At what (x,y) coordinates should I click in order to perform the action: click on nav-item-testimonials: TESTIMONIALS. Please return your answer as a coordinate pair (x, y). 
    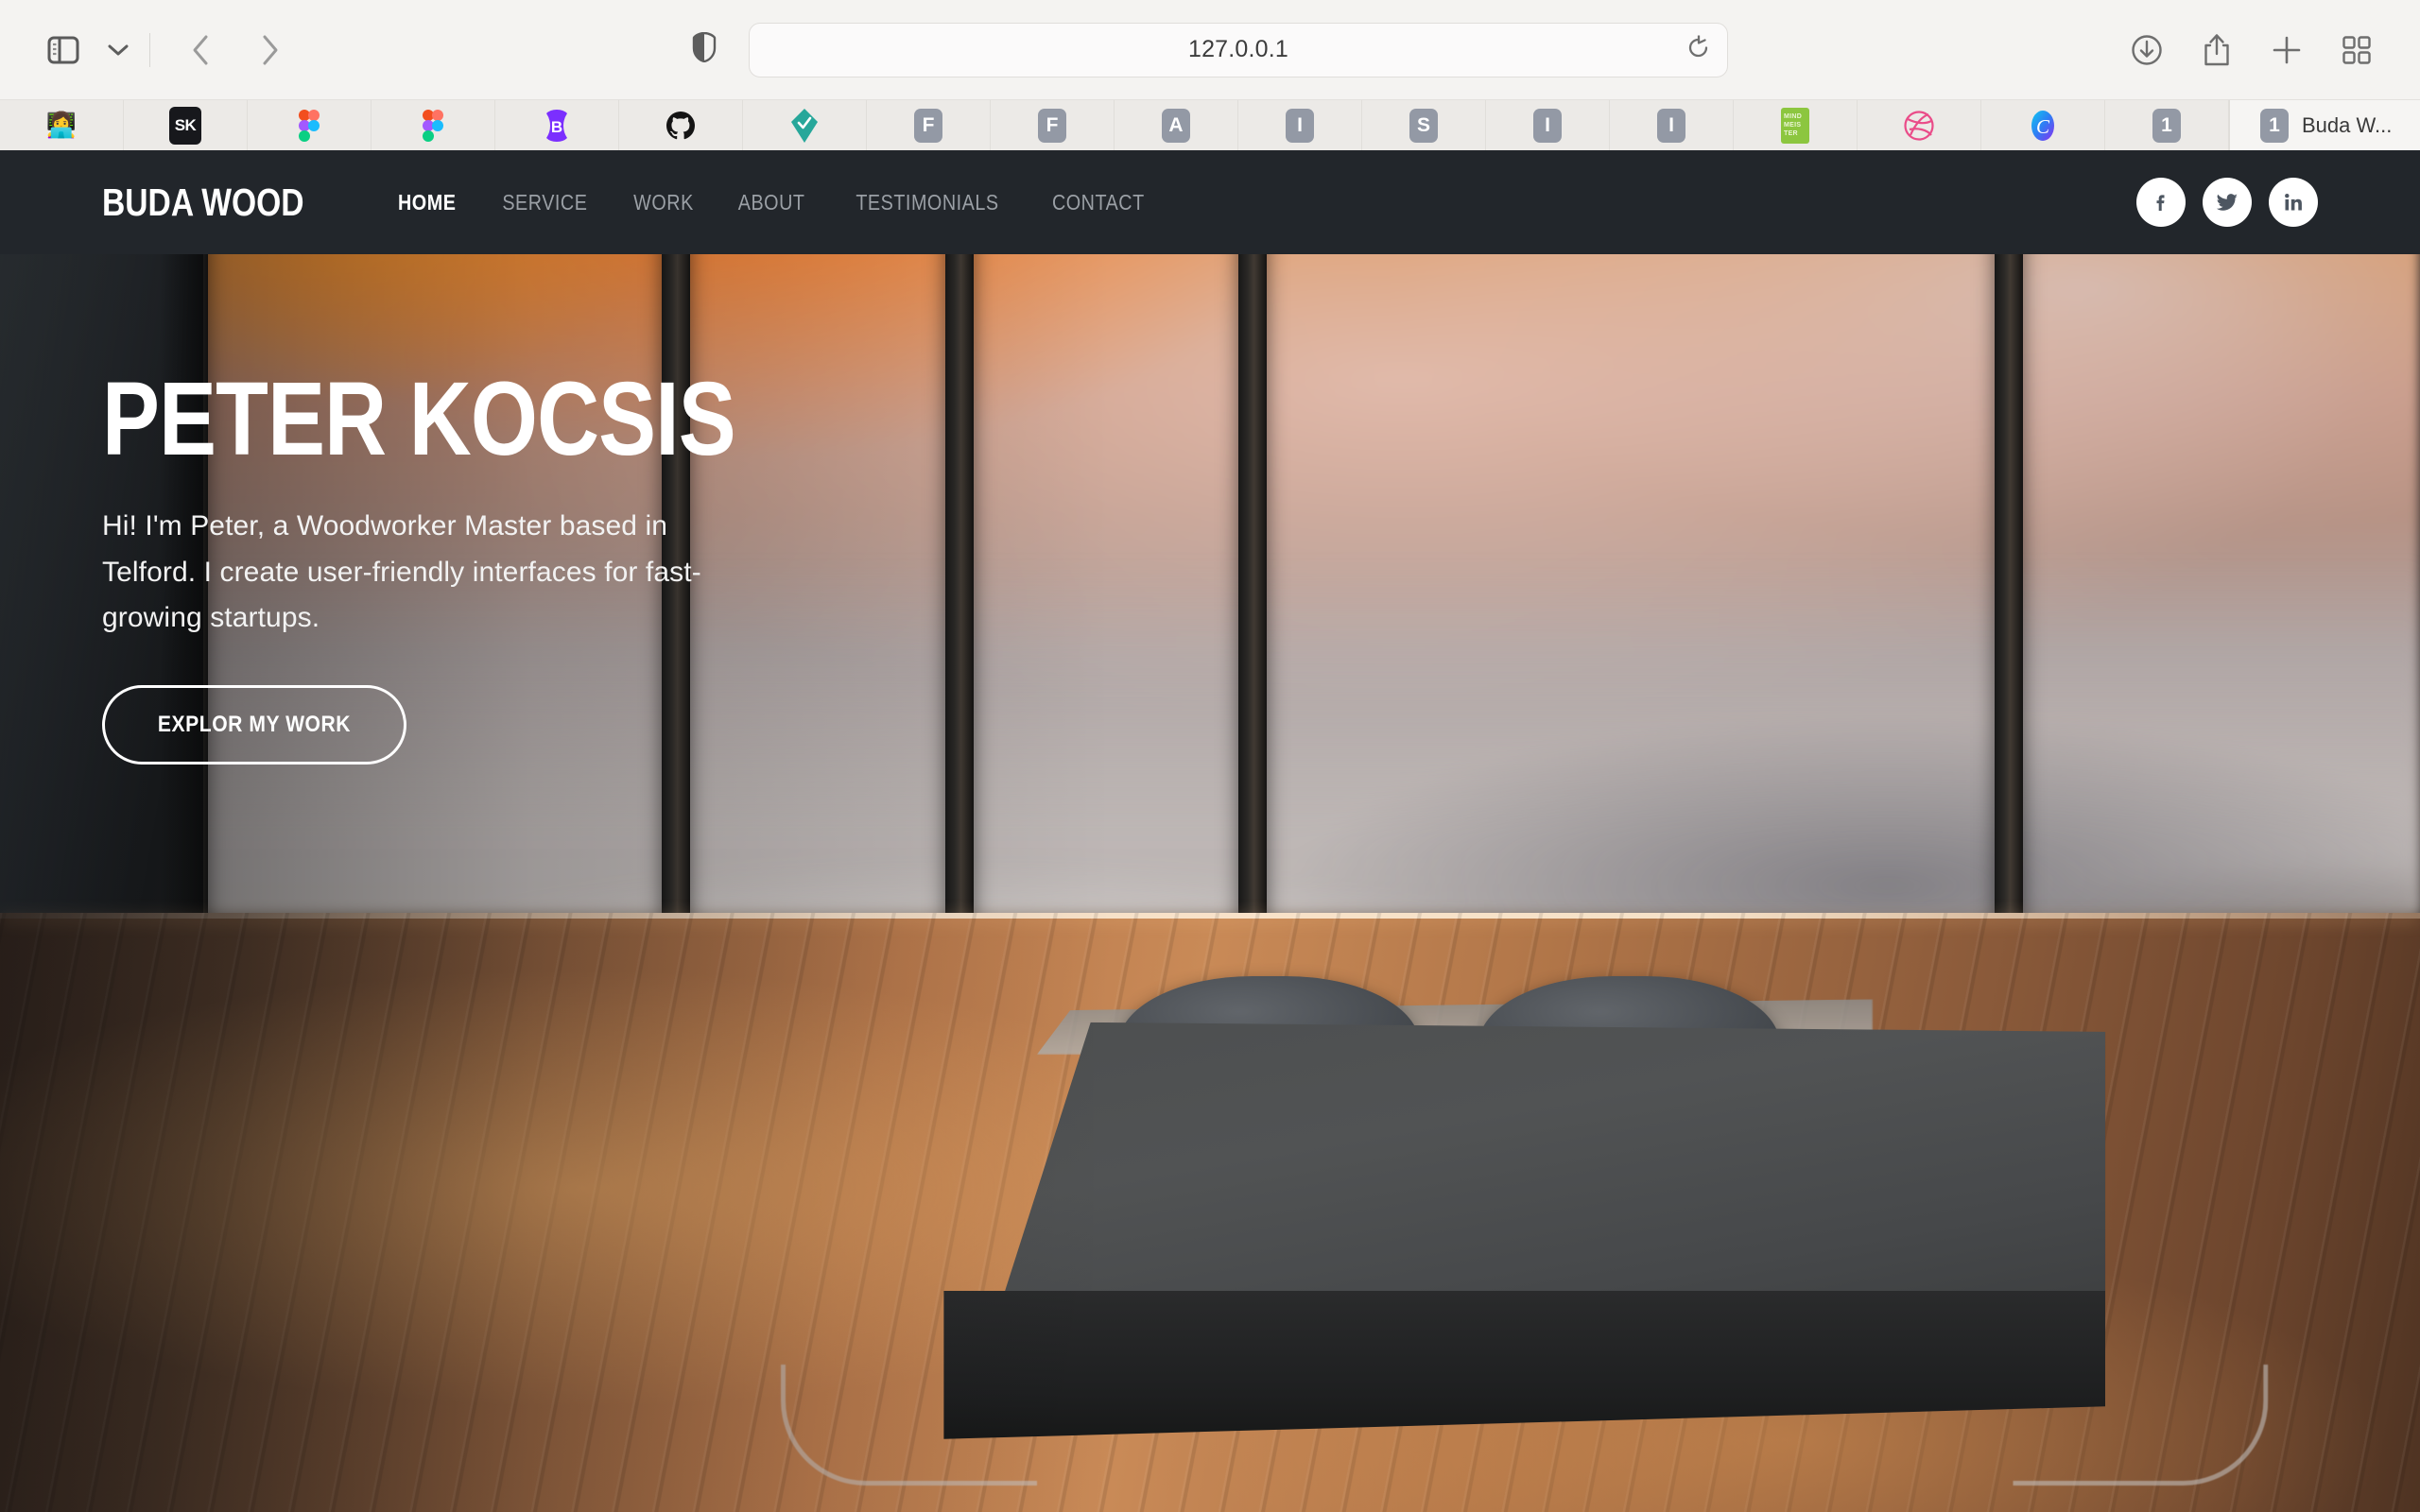
    Looking at the image, I should click on (927, 202).